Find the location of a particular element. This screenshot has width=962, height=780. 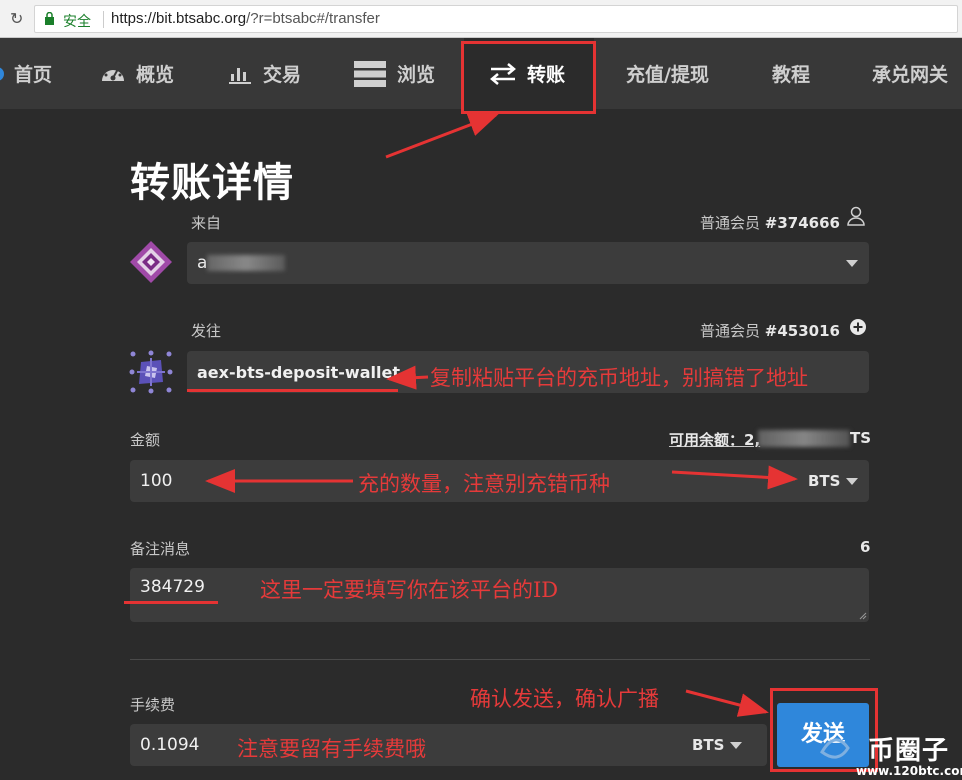

watermark: 币圈子 www.120btc.com is located at coordinates (890, 754).